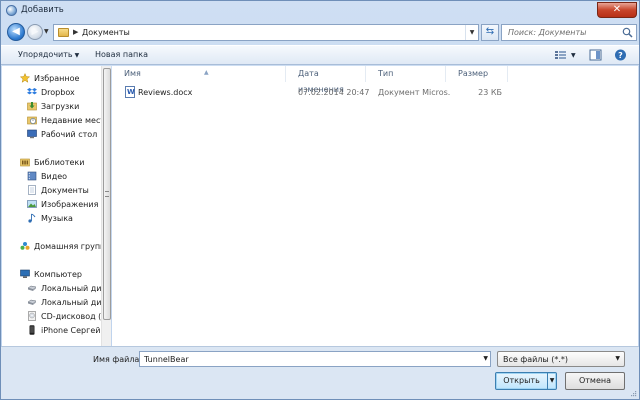  Describe the element at coordinates (595, 55) in the screenshot. I see `preview-pane-icon` at that location.